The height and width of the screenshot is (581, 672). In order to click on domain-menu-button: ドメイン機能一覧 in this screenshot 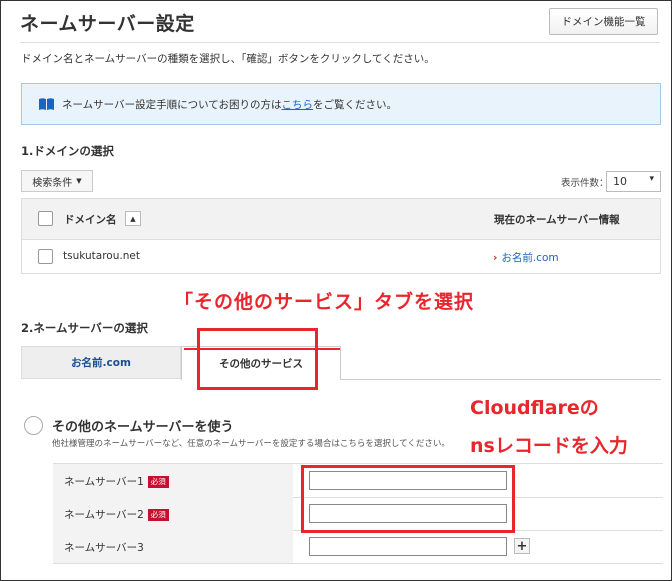, I will do `click(603, 21)`.